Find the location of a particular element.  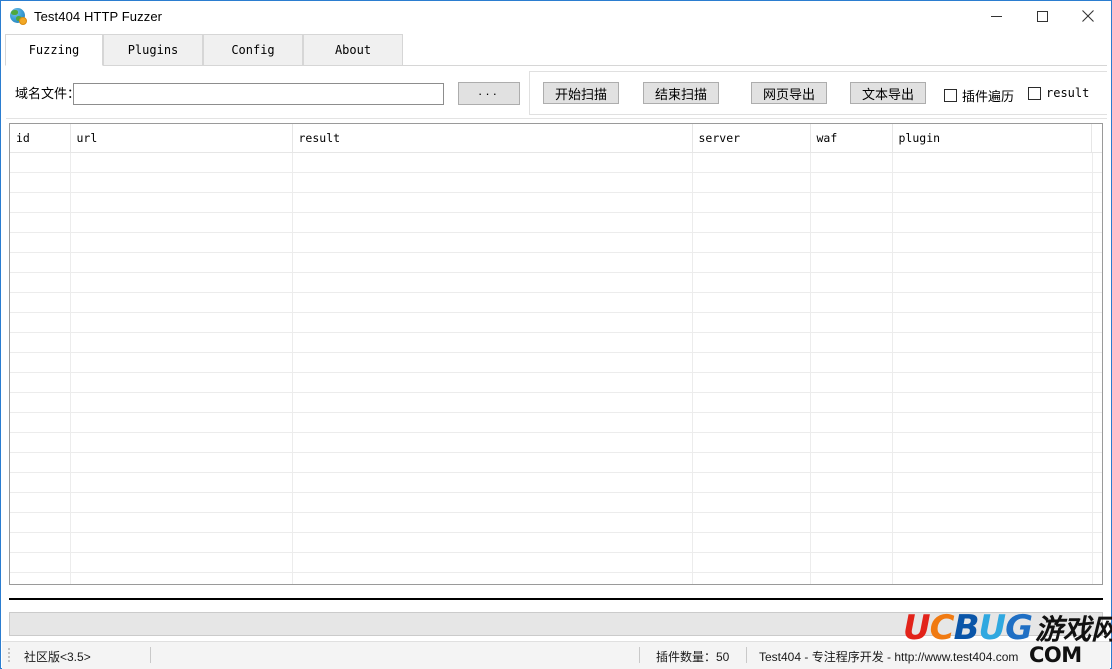

checkbox-result: result is located at coordinates (1058, 93).